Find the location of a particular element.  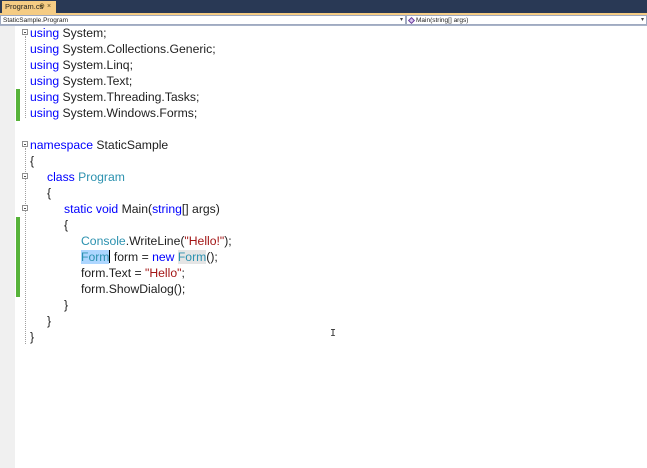

code-line: form.ShowDialog(); is located at coordinates (133, 289).